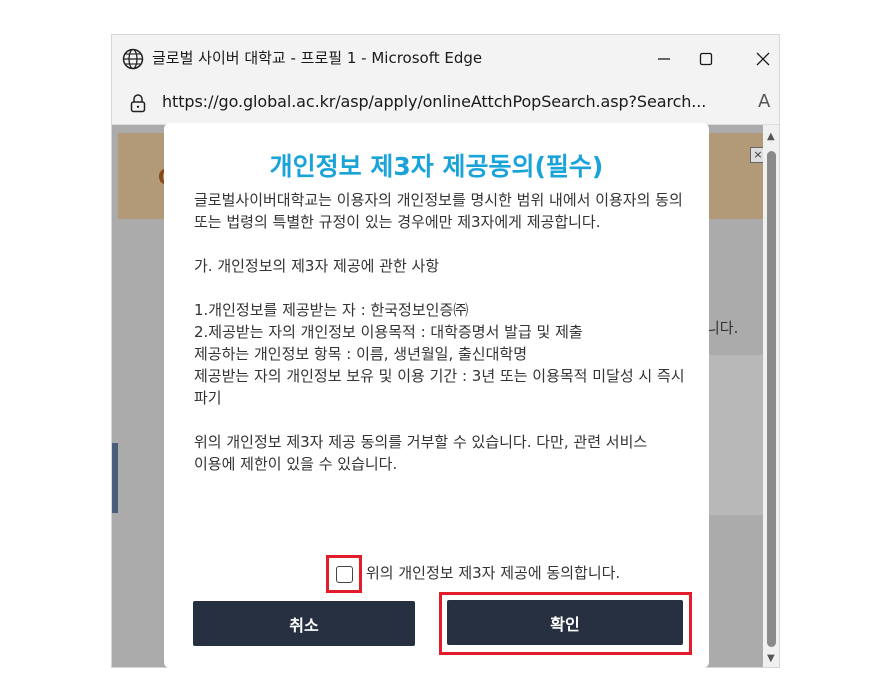 The height and width of the screenshot is (700, 890). I want to click on maximize-icon, so click(706, 59).